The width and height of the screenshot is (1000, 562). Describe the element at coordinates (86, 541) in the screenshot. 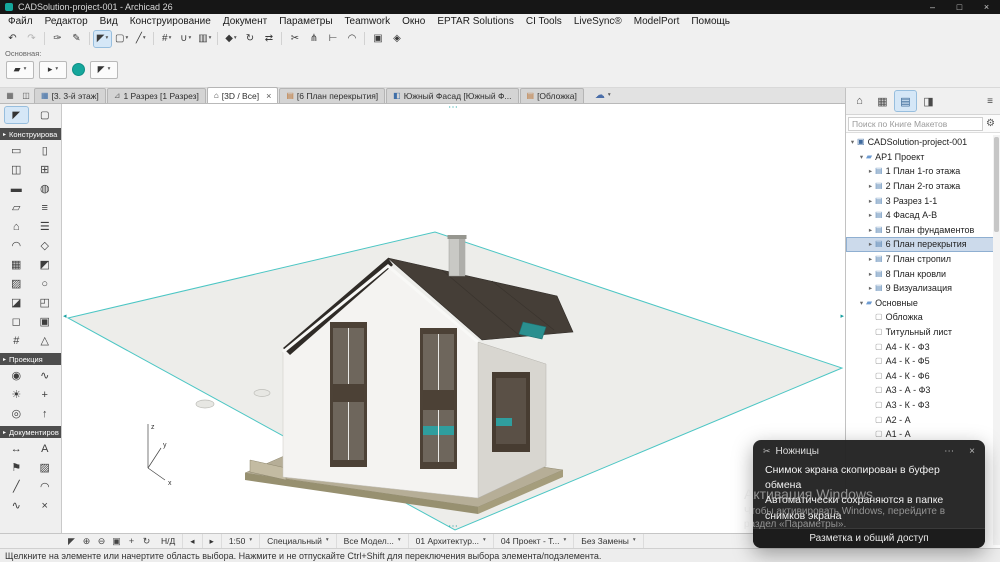

I see `zoom-in-button: ⊕` at that location.